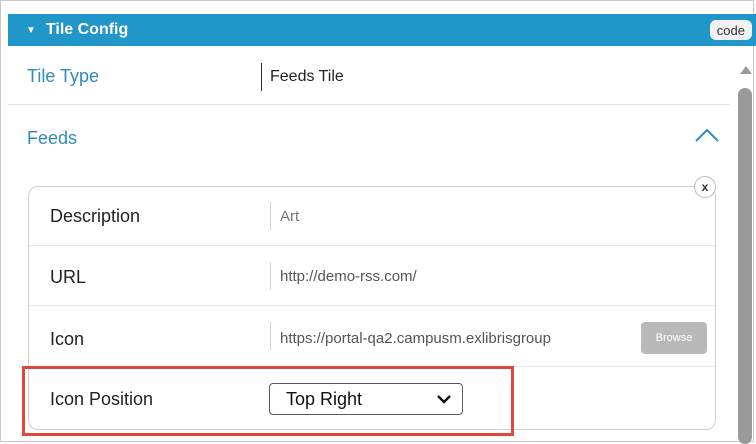 This screenshot has height=444, width=756. What do you see at coordinates (746, 70) in the screenshot?
I see `scroll-up-arrow-icon` at bounding box center [746, 70].